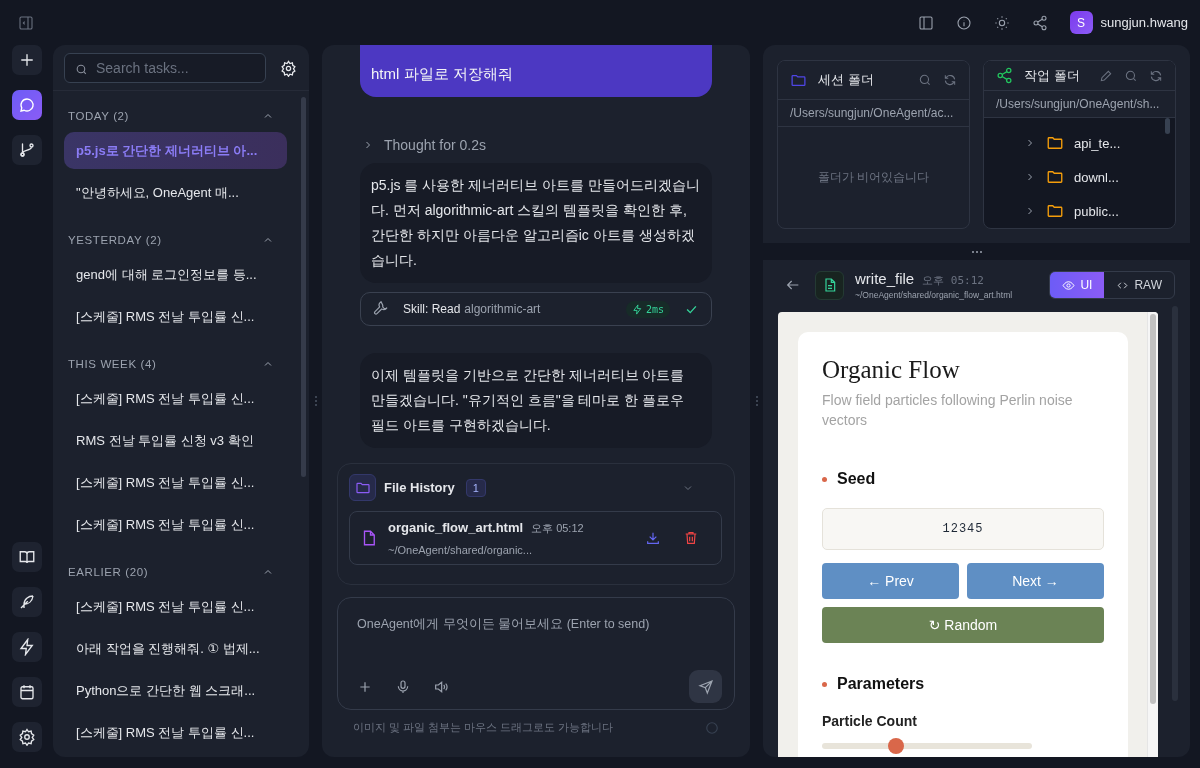 This screenshot has height=768, width=1200. Describe the element at coordinates (925, 22) in the screenshot. I see `panel-icon` at that location.